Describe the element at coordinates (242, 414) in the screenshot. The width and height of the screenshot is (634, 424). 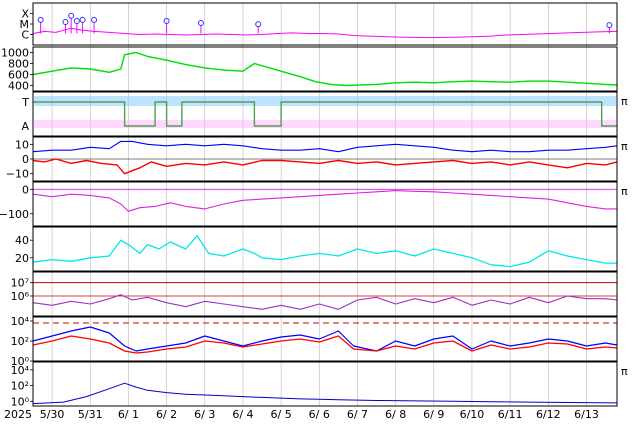
I see `x-tick-label-5: 6/ 4` at that location.